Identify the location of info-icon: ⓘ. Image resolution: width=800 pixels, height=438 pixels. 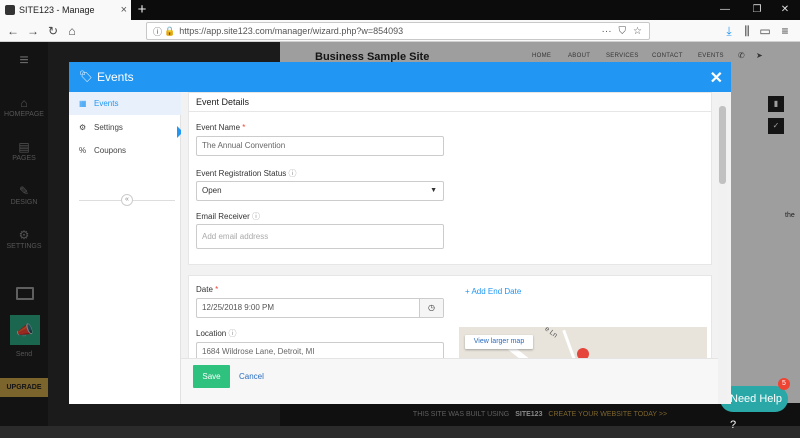
(157, 31).